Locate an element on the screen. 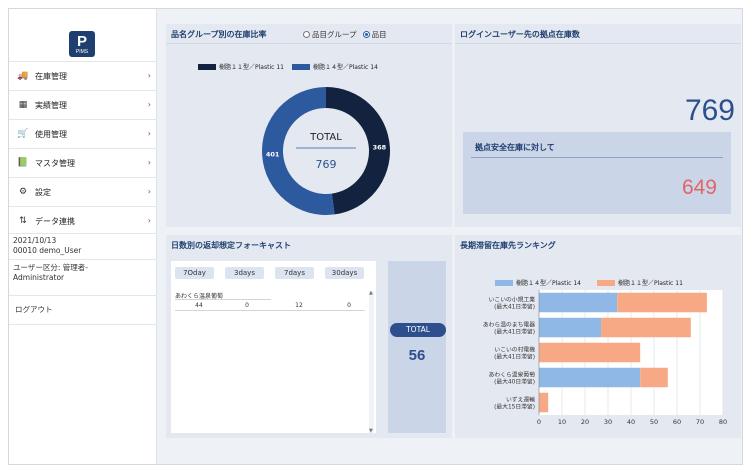 The width and height of the screenshot is (751, 473). truck-icon: 🚚 is located at coordinates (23, 76).